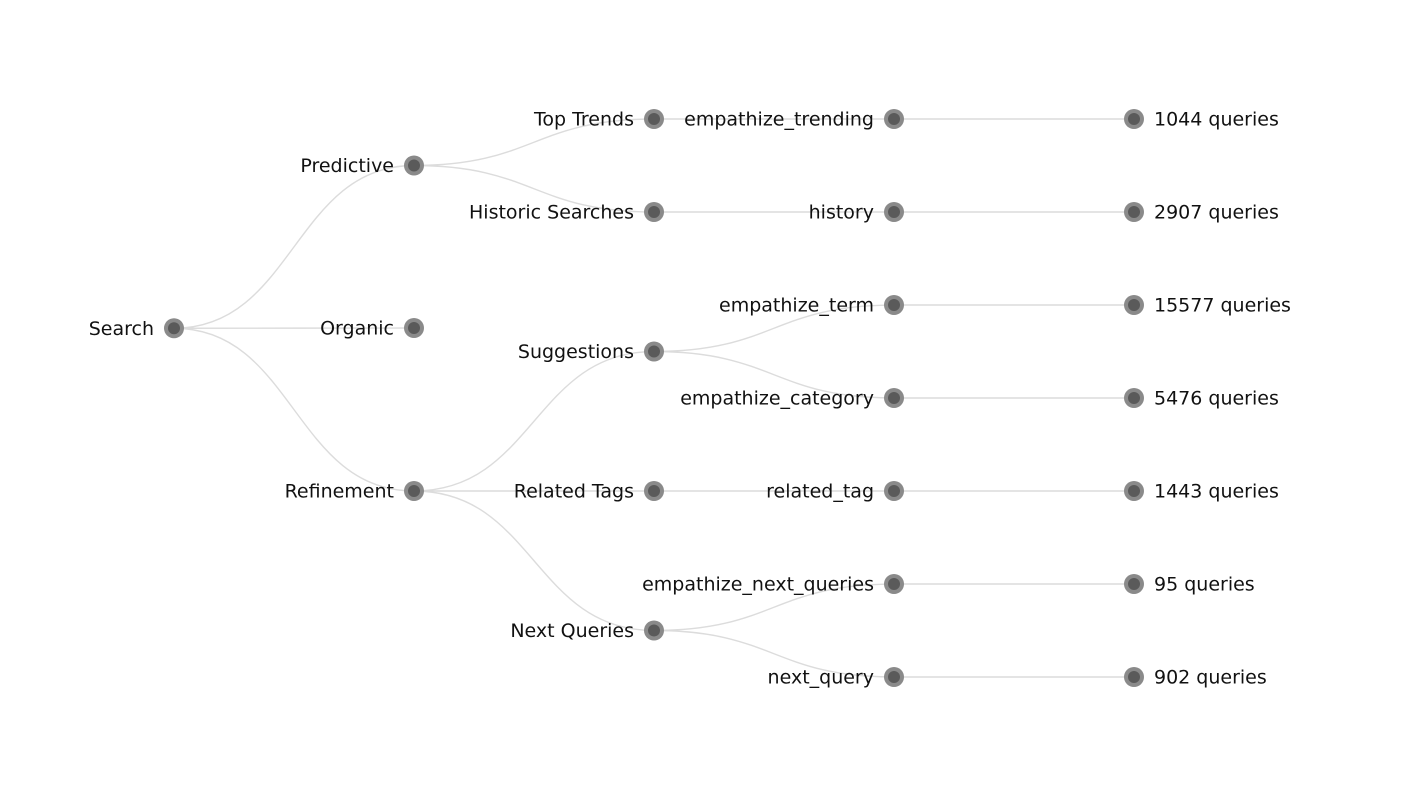 This screenshot has height=789, width=1412. I want to click on tree-node-empathize-trending: empathize_trending, so click(794, 120).